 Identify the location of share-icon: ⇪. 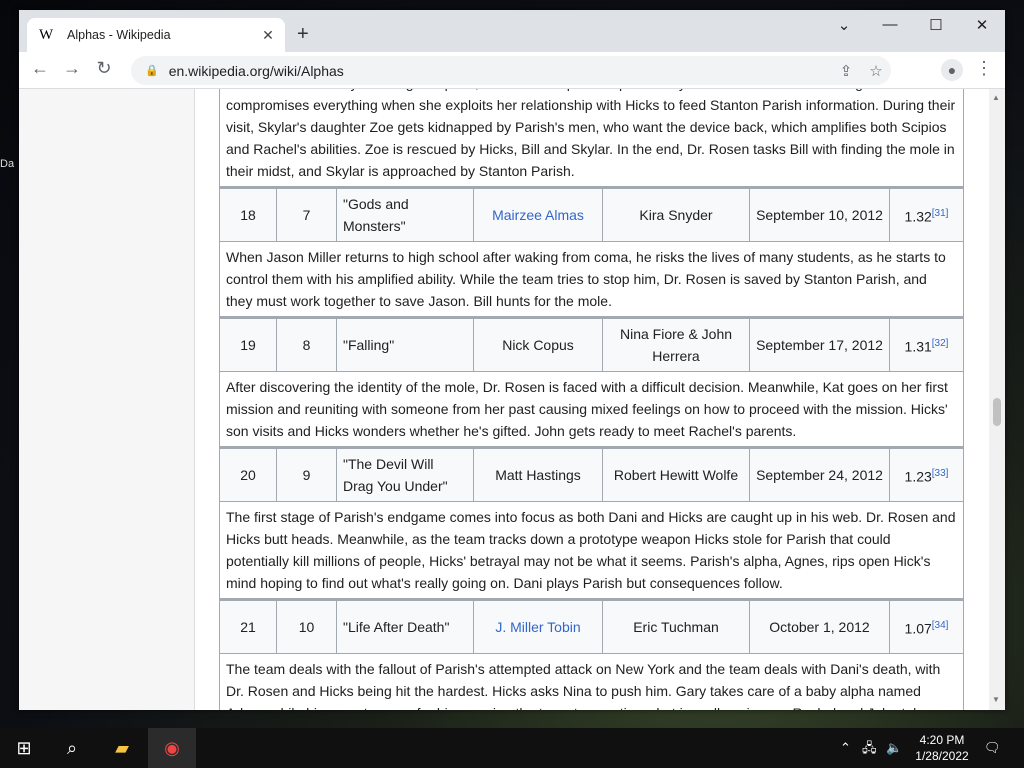
(846, 71).